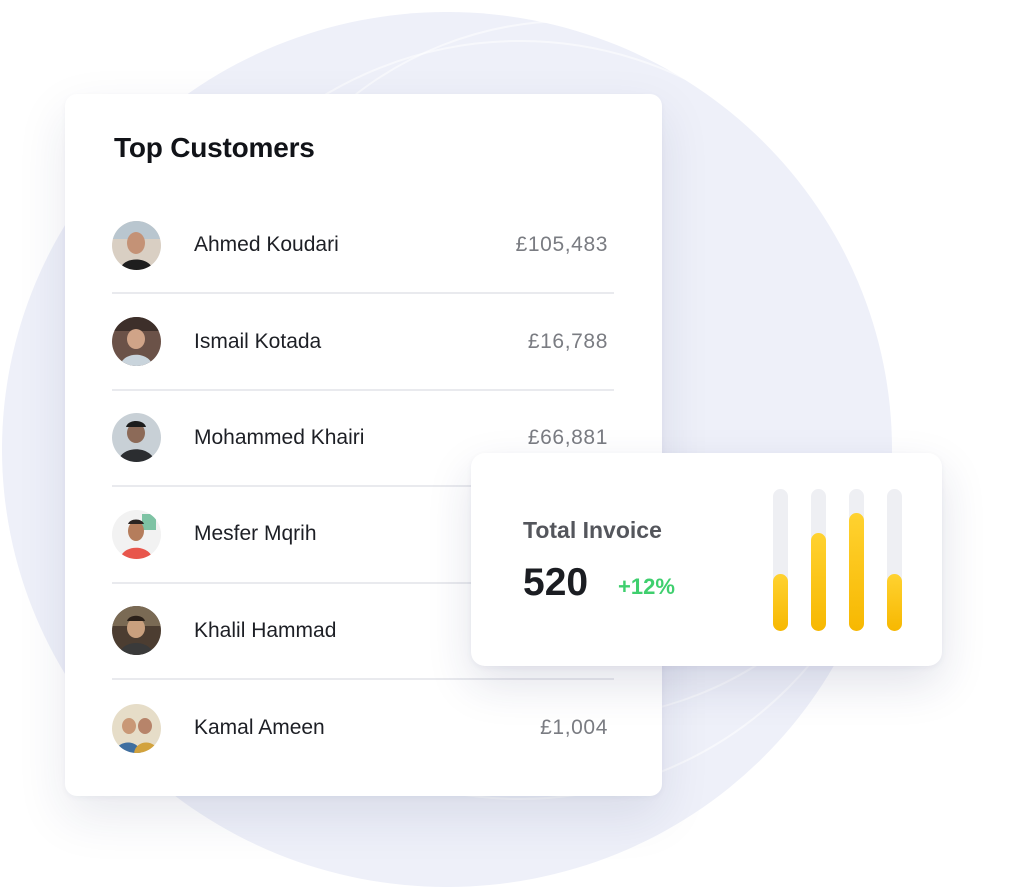 The width and height of the screenshot is (1015, 890). What do you see at coordinates (841, 560) in the screenshot?
I see `invoice-mini-bar-chart` at bounding box center [841, 560].